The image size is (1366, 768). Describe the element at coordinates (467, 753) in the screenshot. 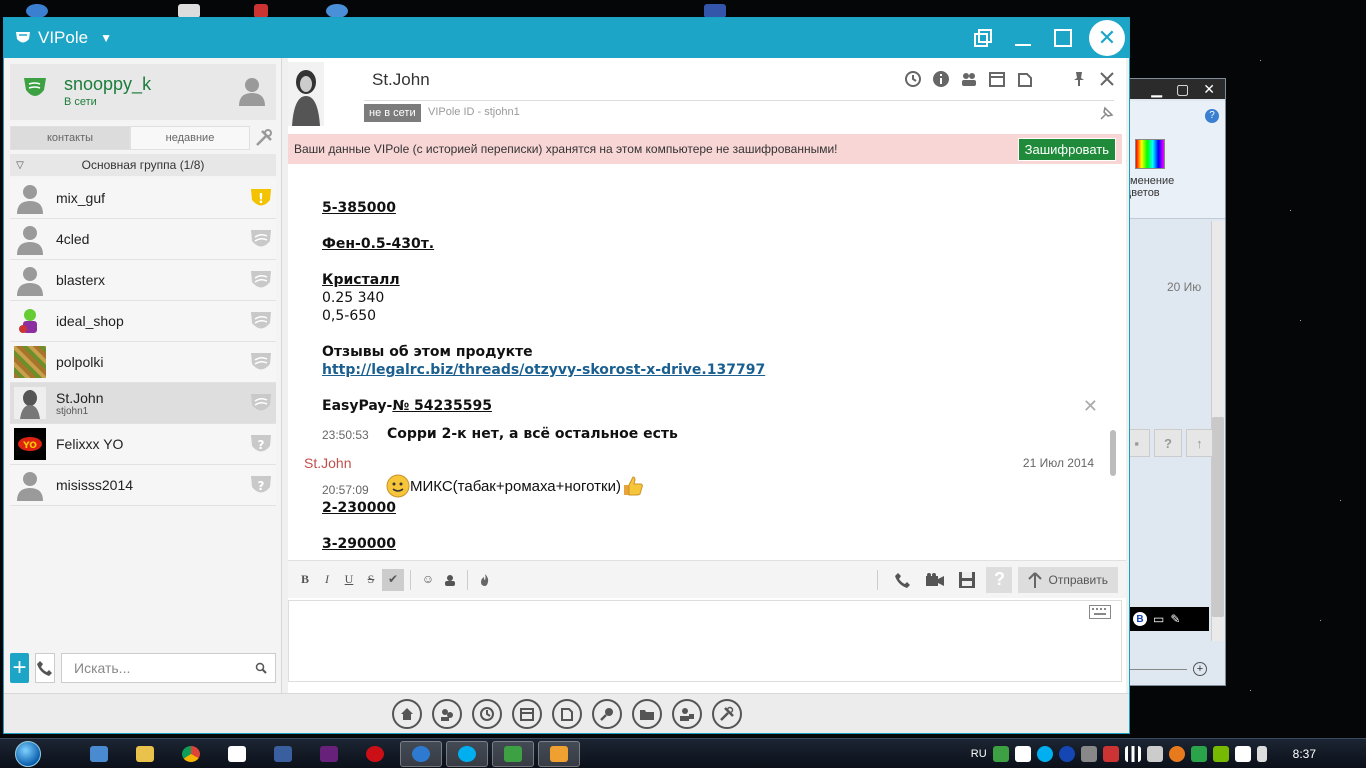

I see `taskbar-app-skype` at that location.